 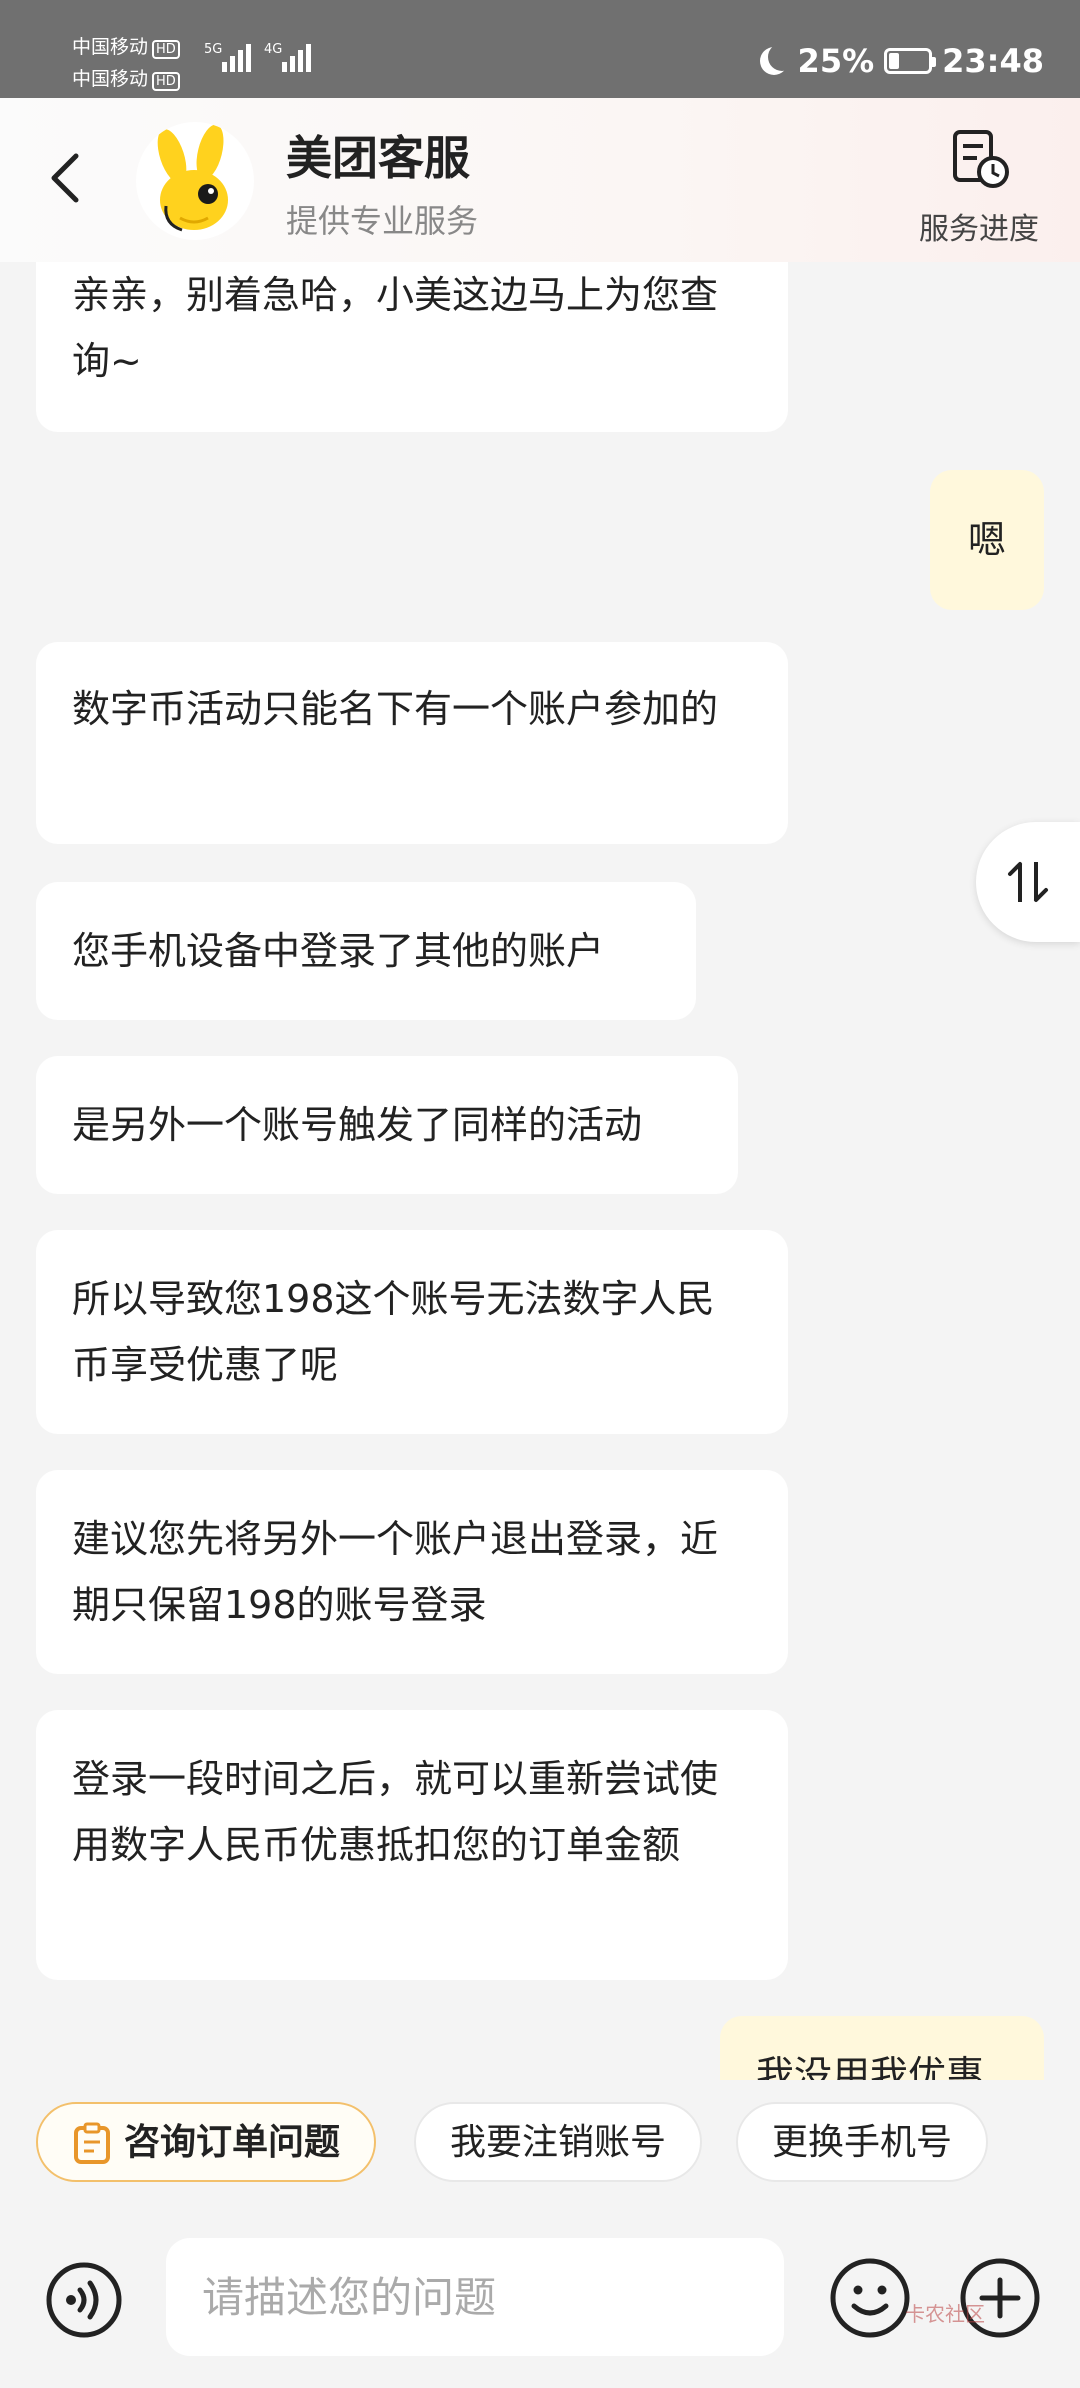 What do you see at coordinates (540, 180) in the screenshot?
I see `chat-header: 美团客服 提供专业服务 服务进度` at bounding box center [540, 180].